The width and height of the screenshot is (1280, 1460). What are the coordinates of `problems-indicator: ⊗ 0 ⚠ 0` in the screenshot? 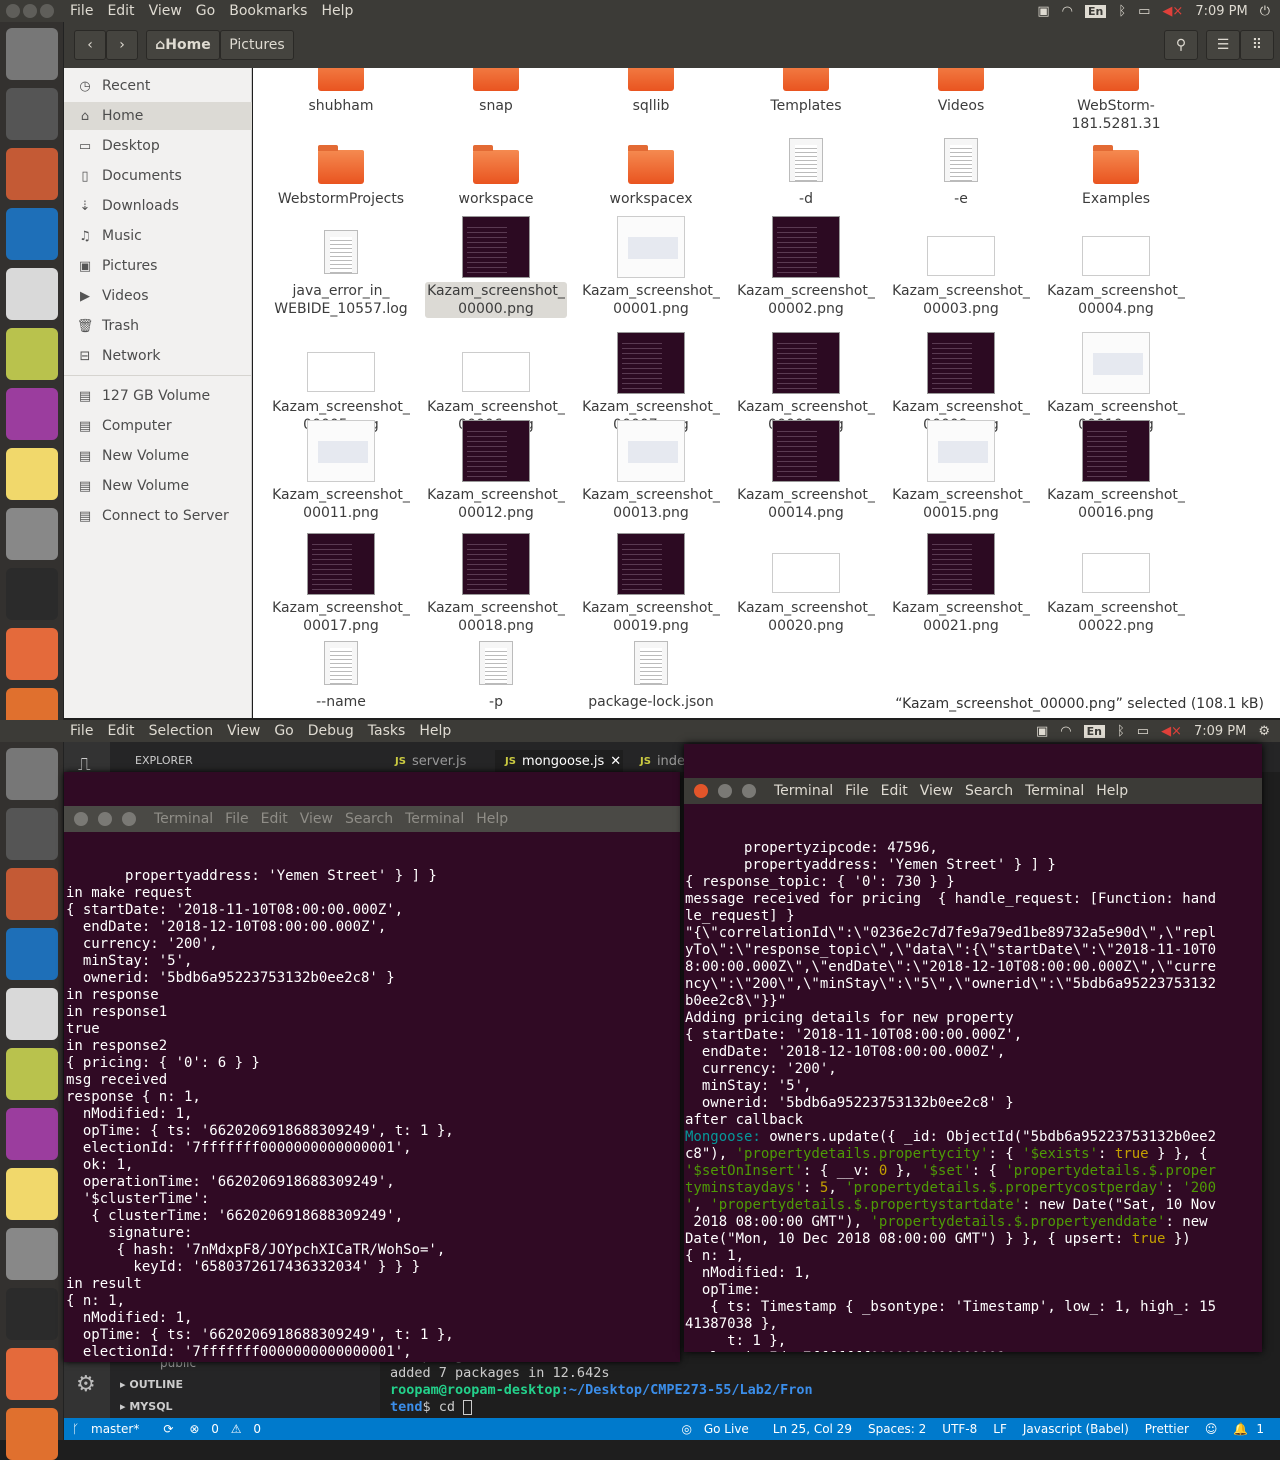 It's located at (229, 1429).